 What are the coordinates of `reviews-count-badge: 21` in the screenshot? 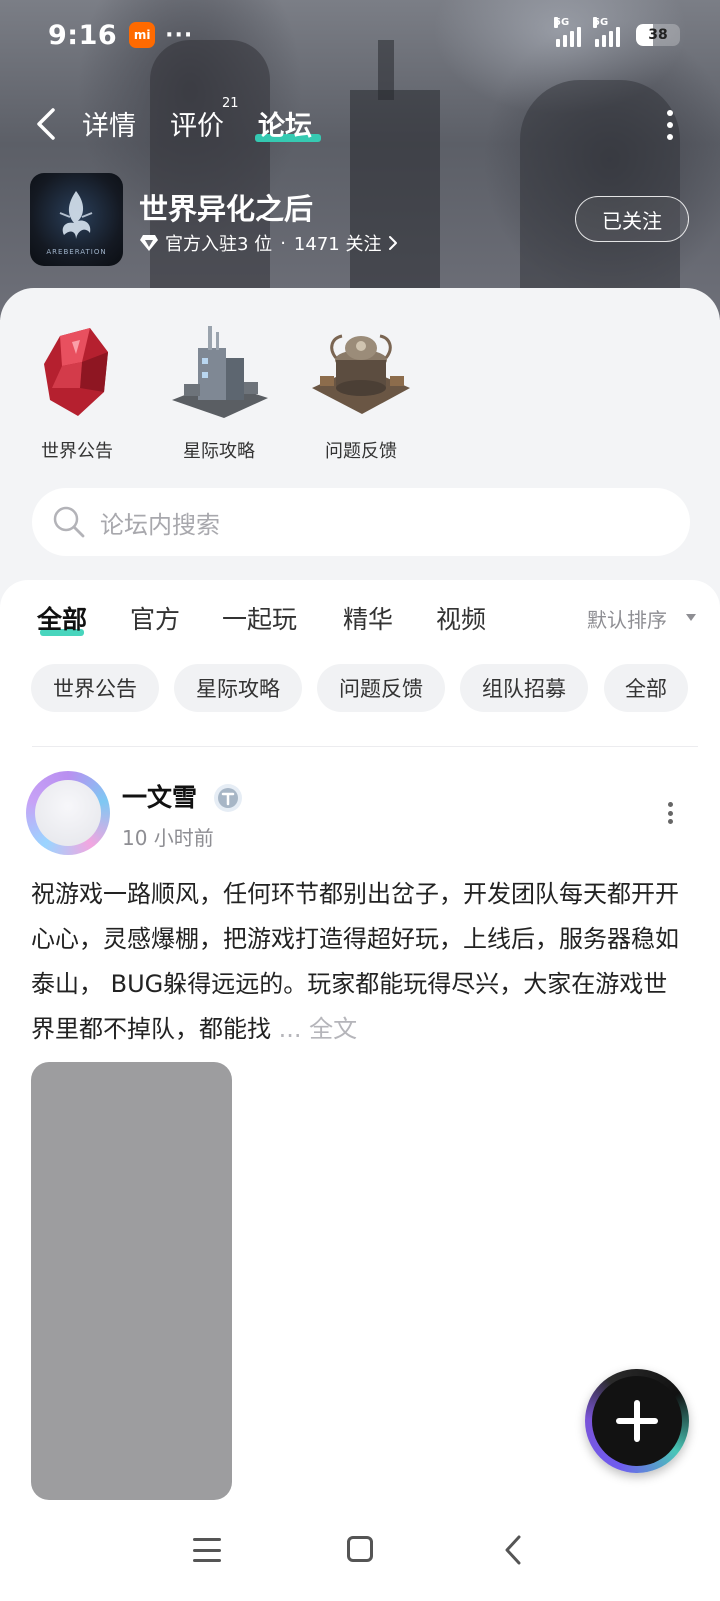 It's located at (230, 103).